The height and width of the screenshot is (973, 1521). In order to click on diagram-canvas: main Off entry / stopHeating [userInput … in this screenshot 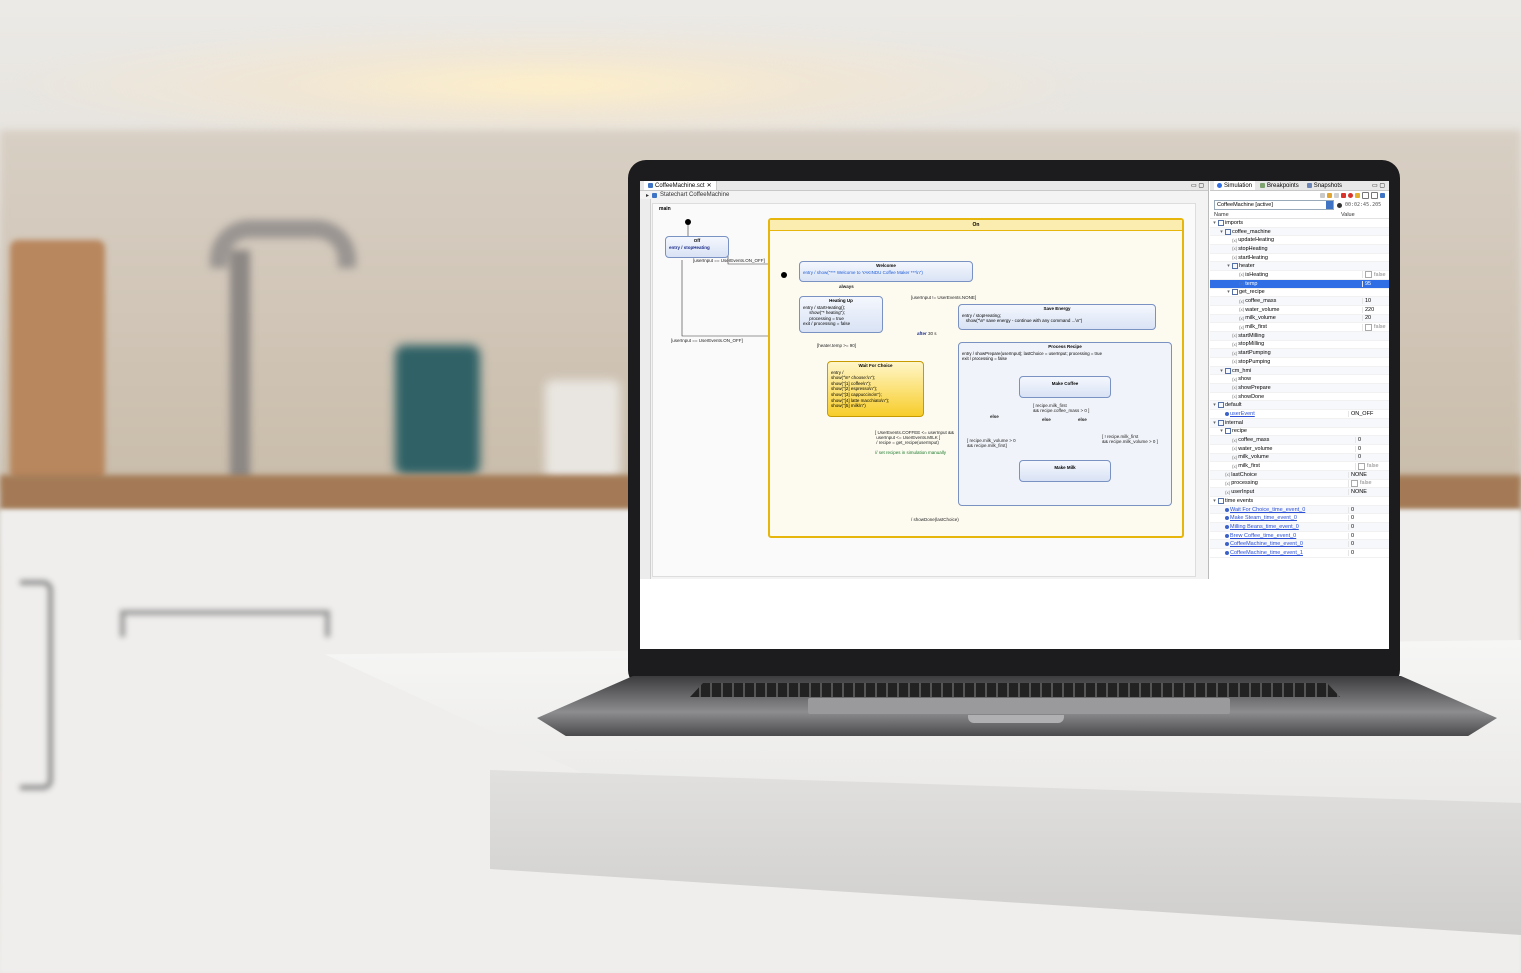, I will do `click(924, 390)`.